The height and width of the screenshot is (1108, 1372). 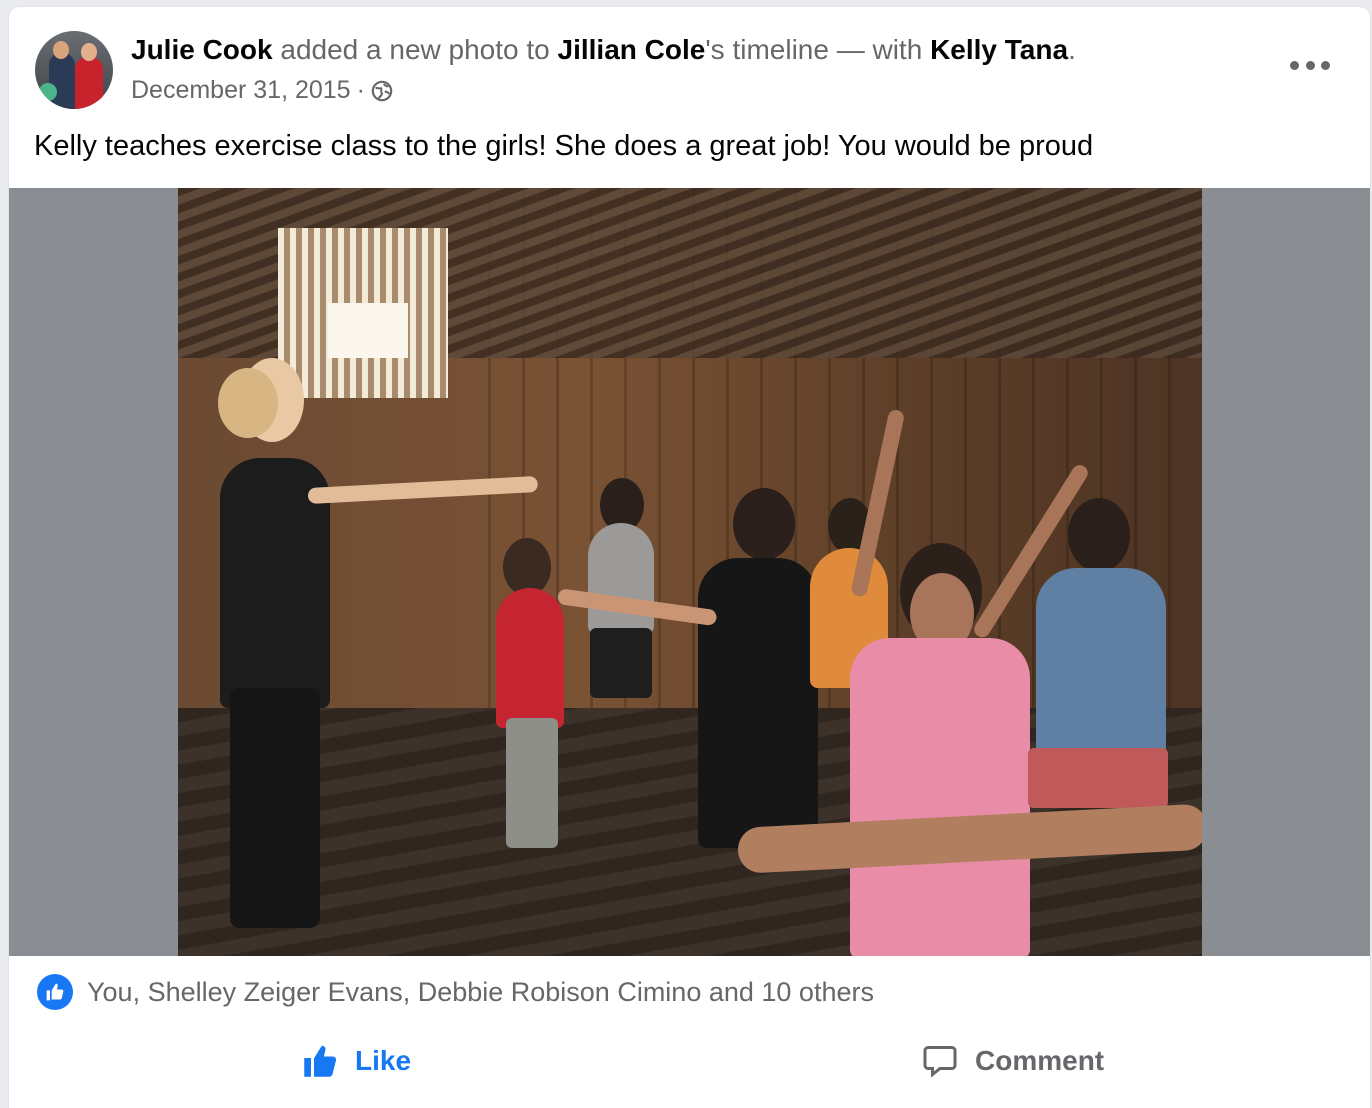 I want to click on author-name-link: Julie Cook, so click(x=202, y=49).